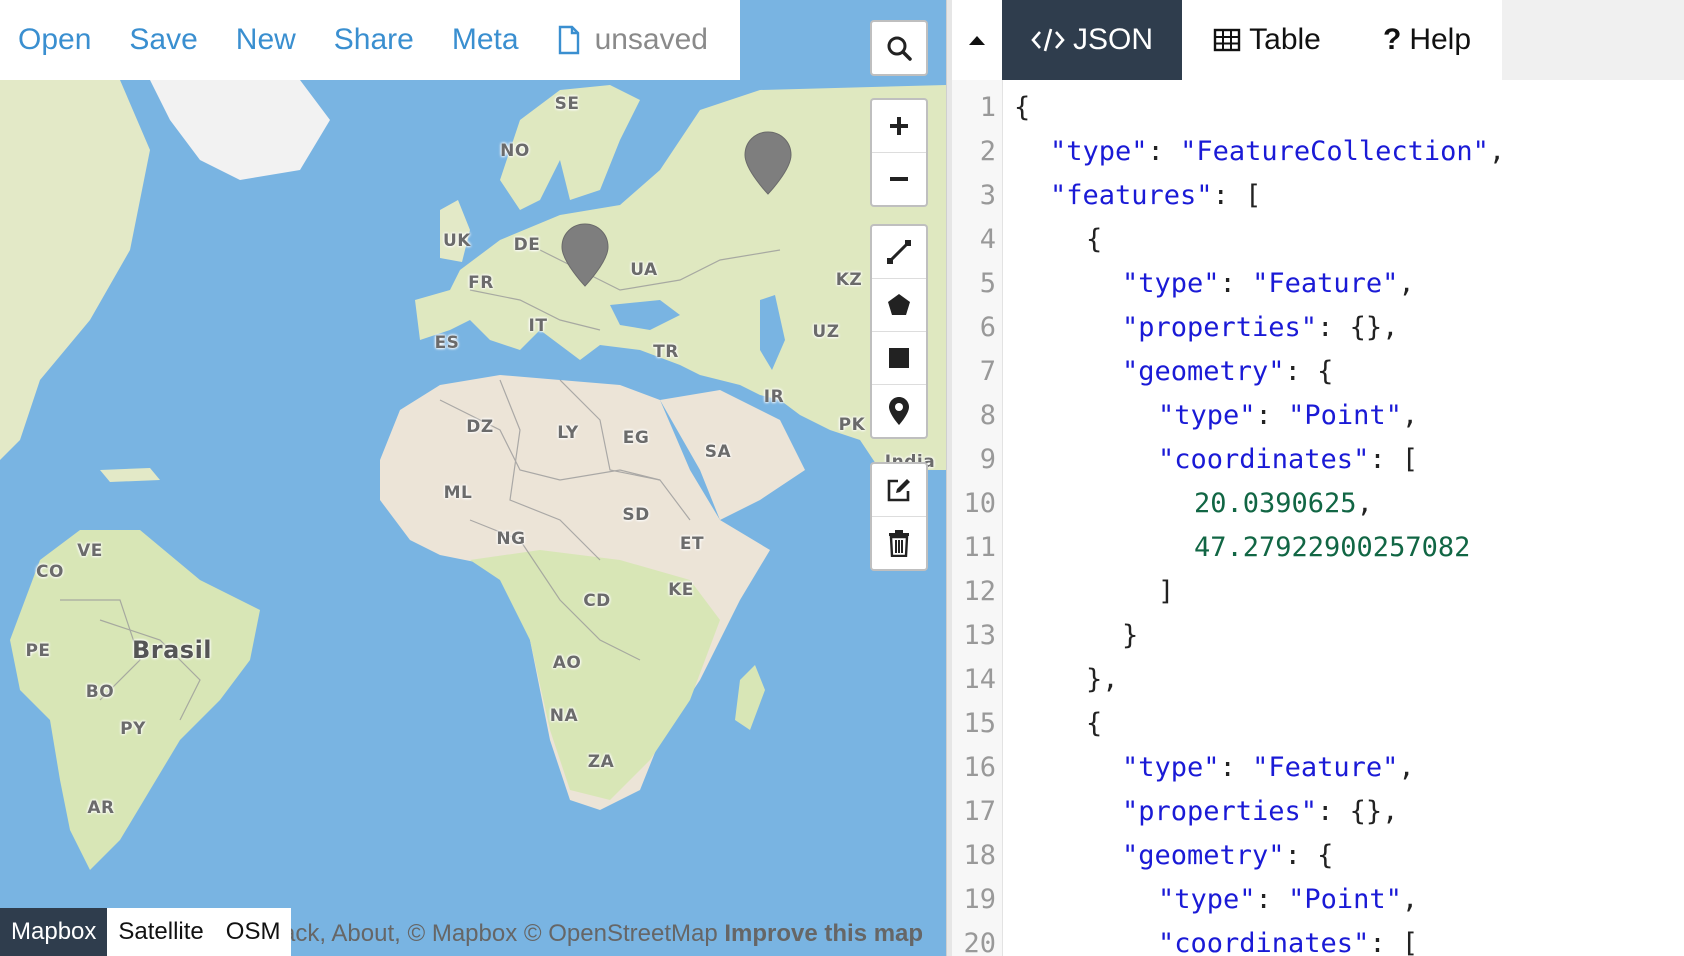 The width and height of the screenshot is (1684, 956). I want to click on country-label: UZ, so click(826, 332).